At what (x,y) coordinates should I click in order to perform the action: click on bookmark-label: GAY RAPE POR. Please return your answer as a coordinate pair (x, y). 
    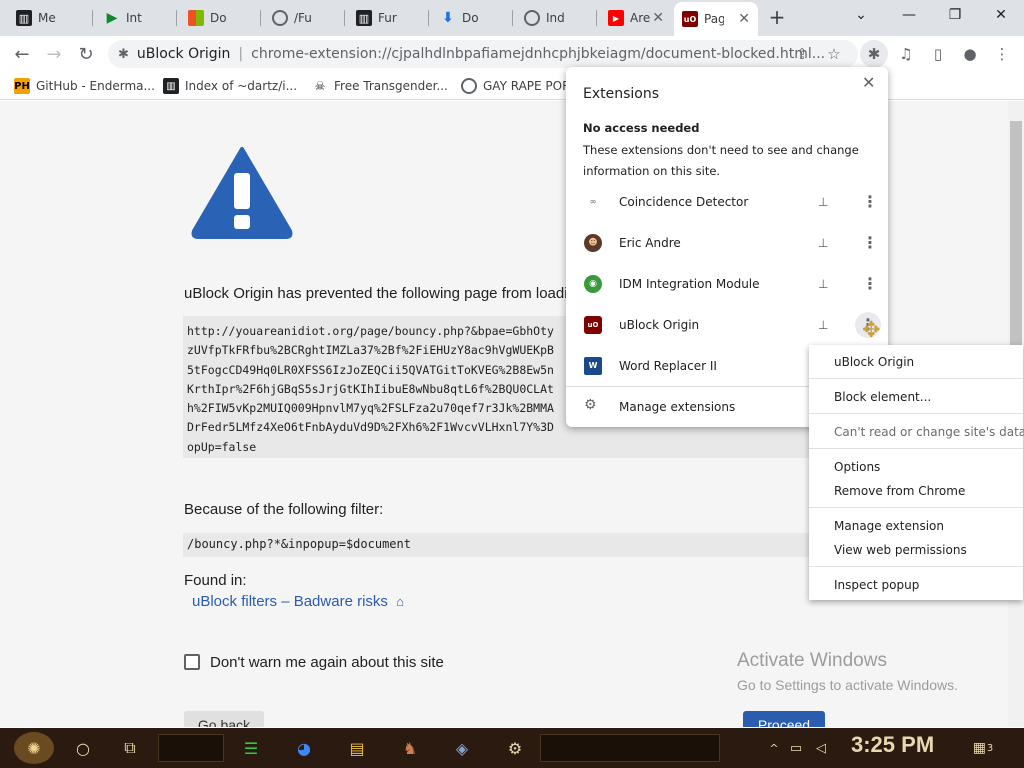
    Looking at the image, I should click on (527, 86).